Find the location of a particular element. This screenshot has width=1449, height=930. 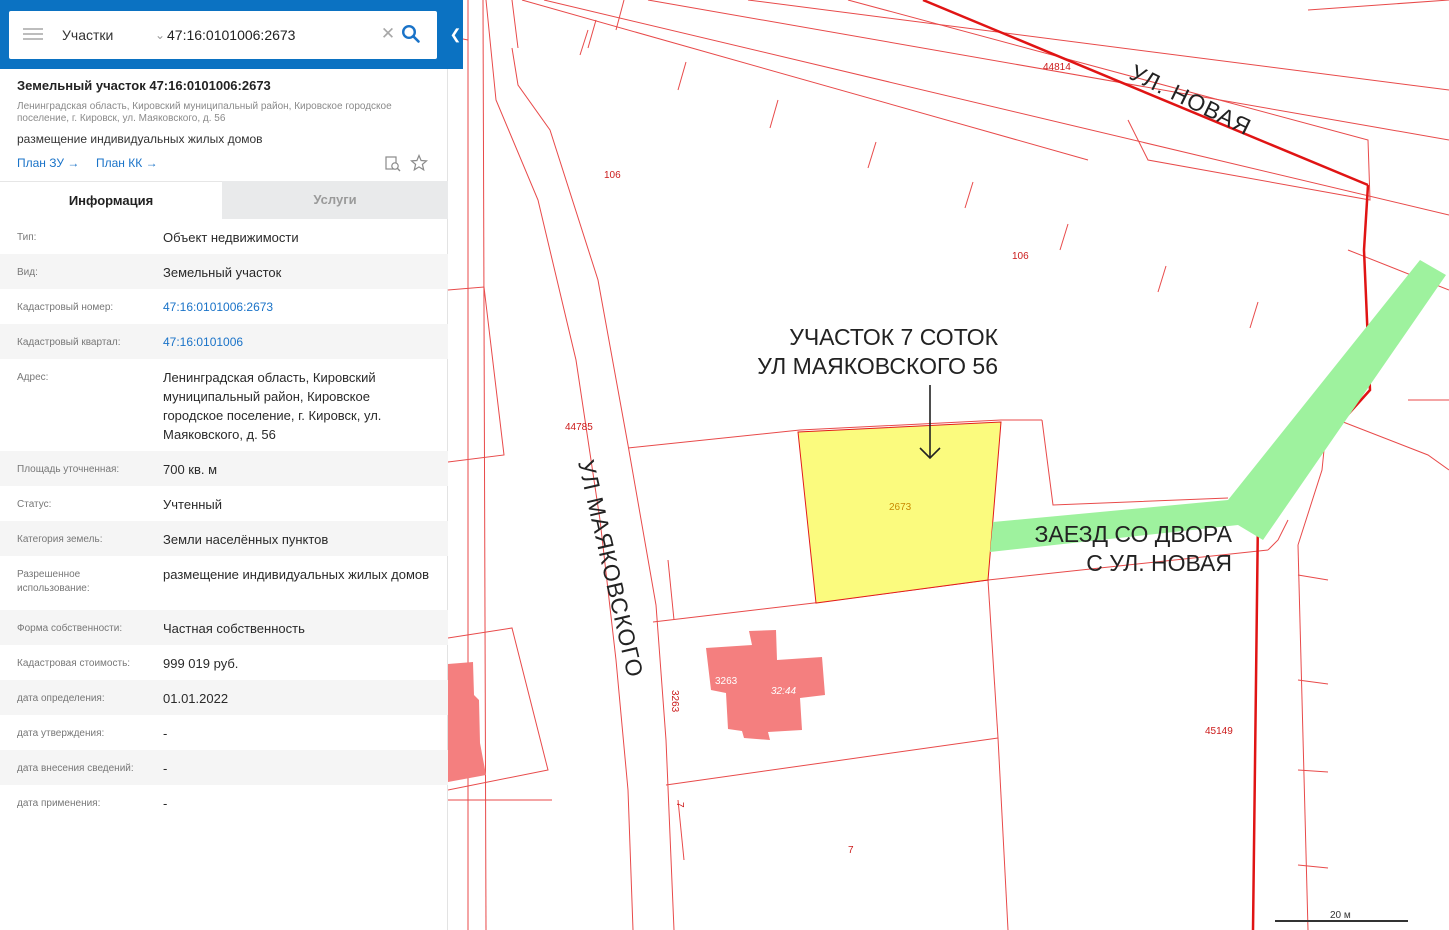

info-value: 700 кв. м is located at coordinates (190, 469).